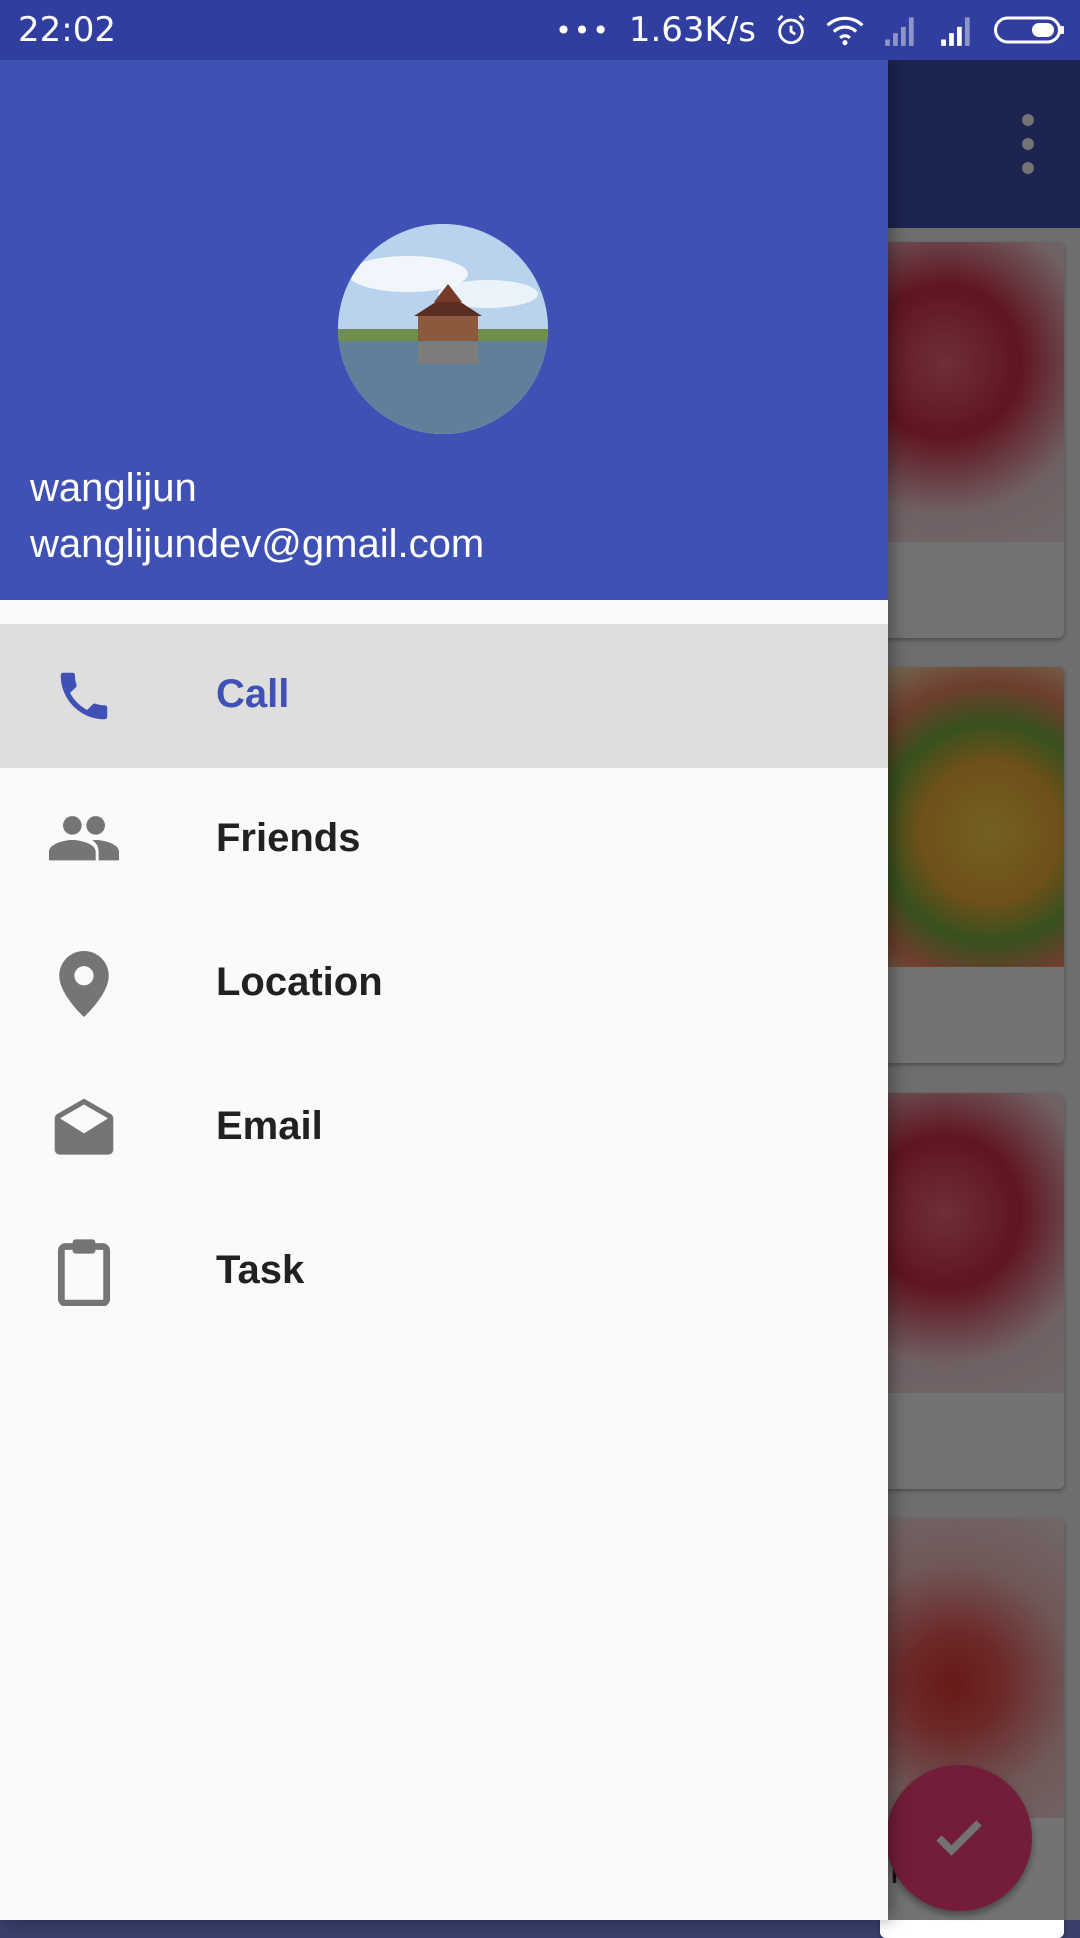 The height and width of the screenshot is (1938, 1080). Describe the element at coordinates (444, 1128) in the screenshot. I see `menu-item-email: Email` at that location.